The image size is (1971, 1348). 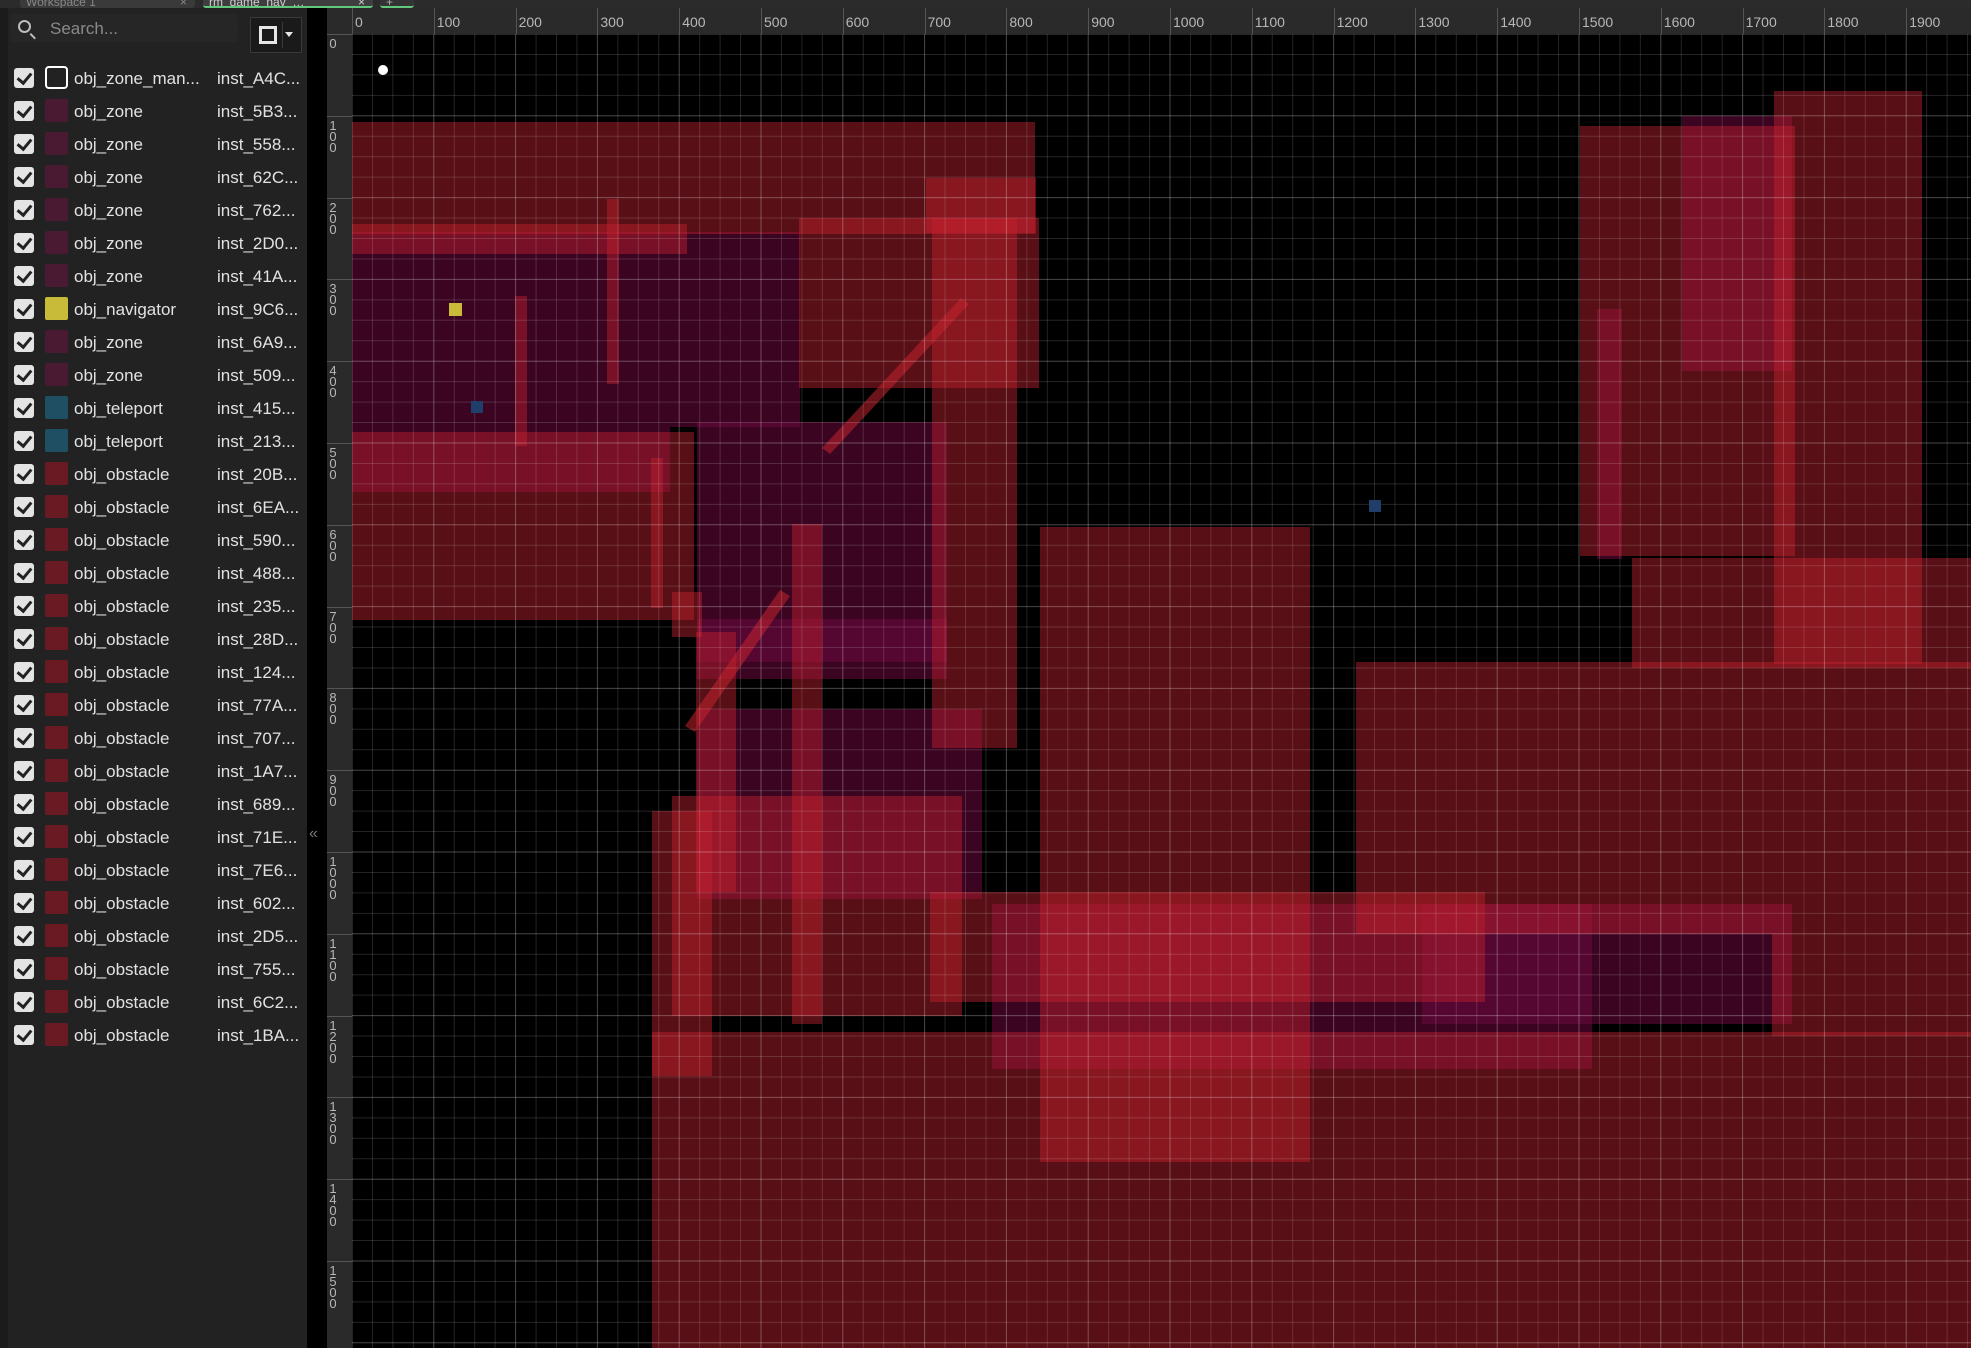 I want to click on search-input, so click(x=142, y=29).